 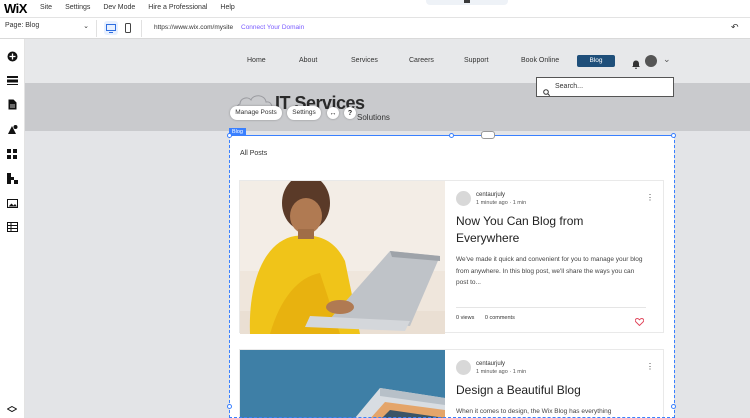 What do you see at coordinates (227, 7) in the screenshot?
I see `menu-item-help: Help` at bounding box center [227, 7].